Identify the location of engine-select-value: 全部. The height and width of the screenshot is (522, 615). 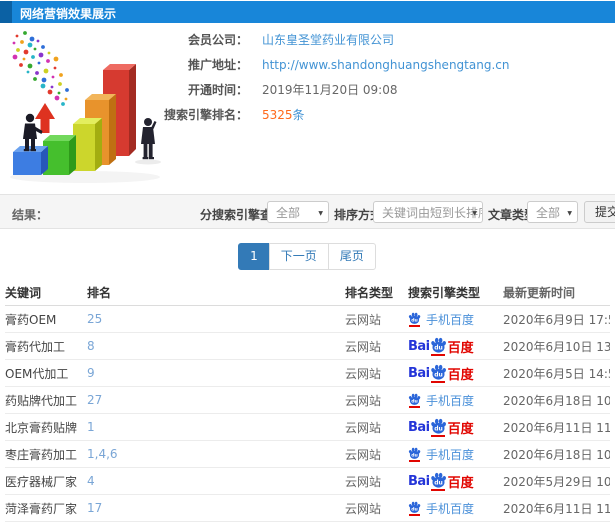
(288, 212).